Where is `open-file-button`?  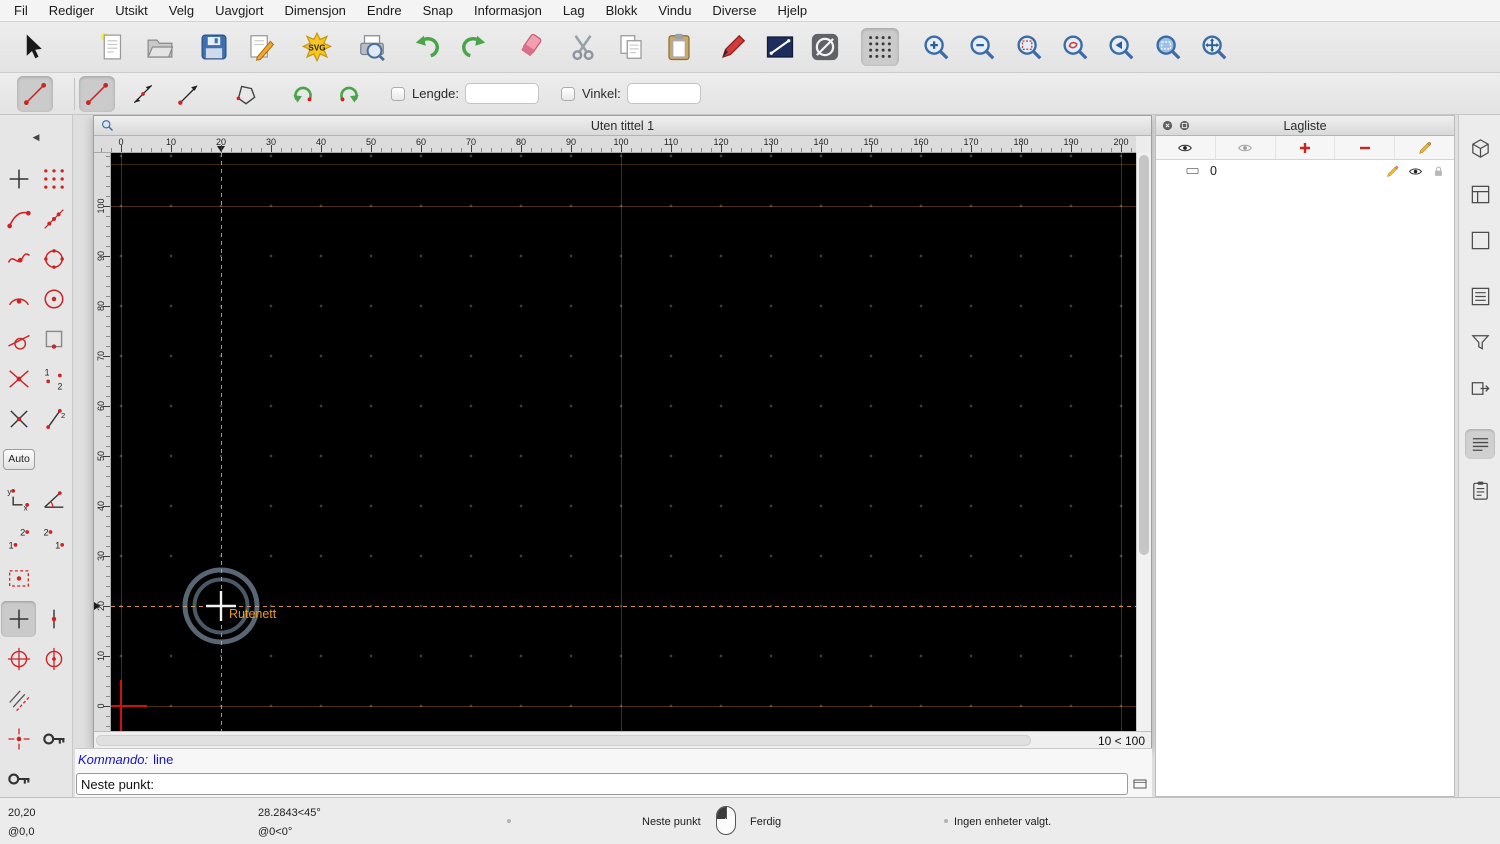 open-file-button is located at coordinates (160, 47).